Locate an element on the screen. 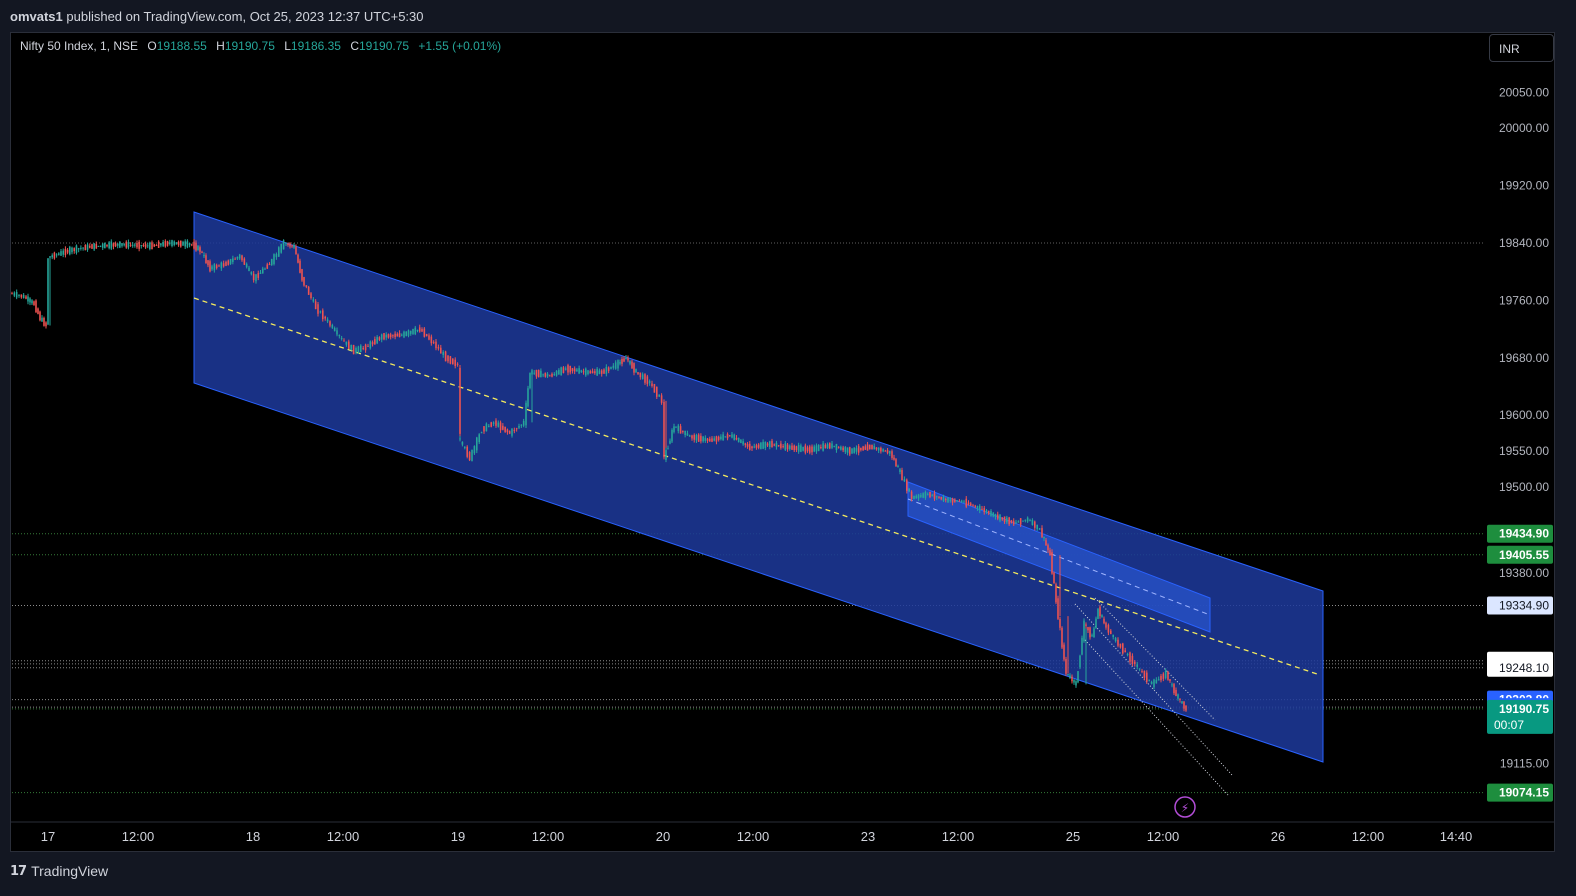  y-tick-label: 19550.00 is located at coordinates (1524, 451).